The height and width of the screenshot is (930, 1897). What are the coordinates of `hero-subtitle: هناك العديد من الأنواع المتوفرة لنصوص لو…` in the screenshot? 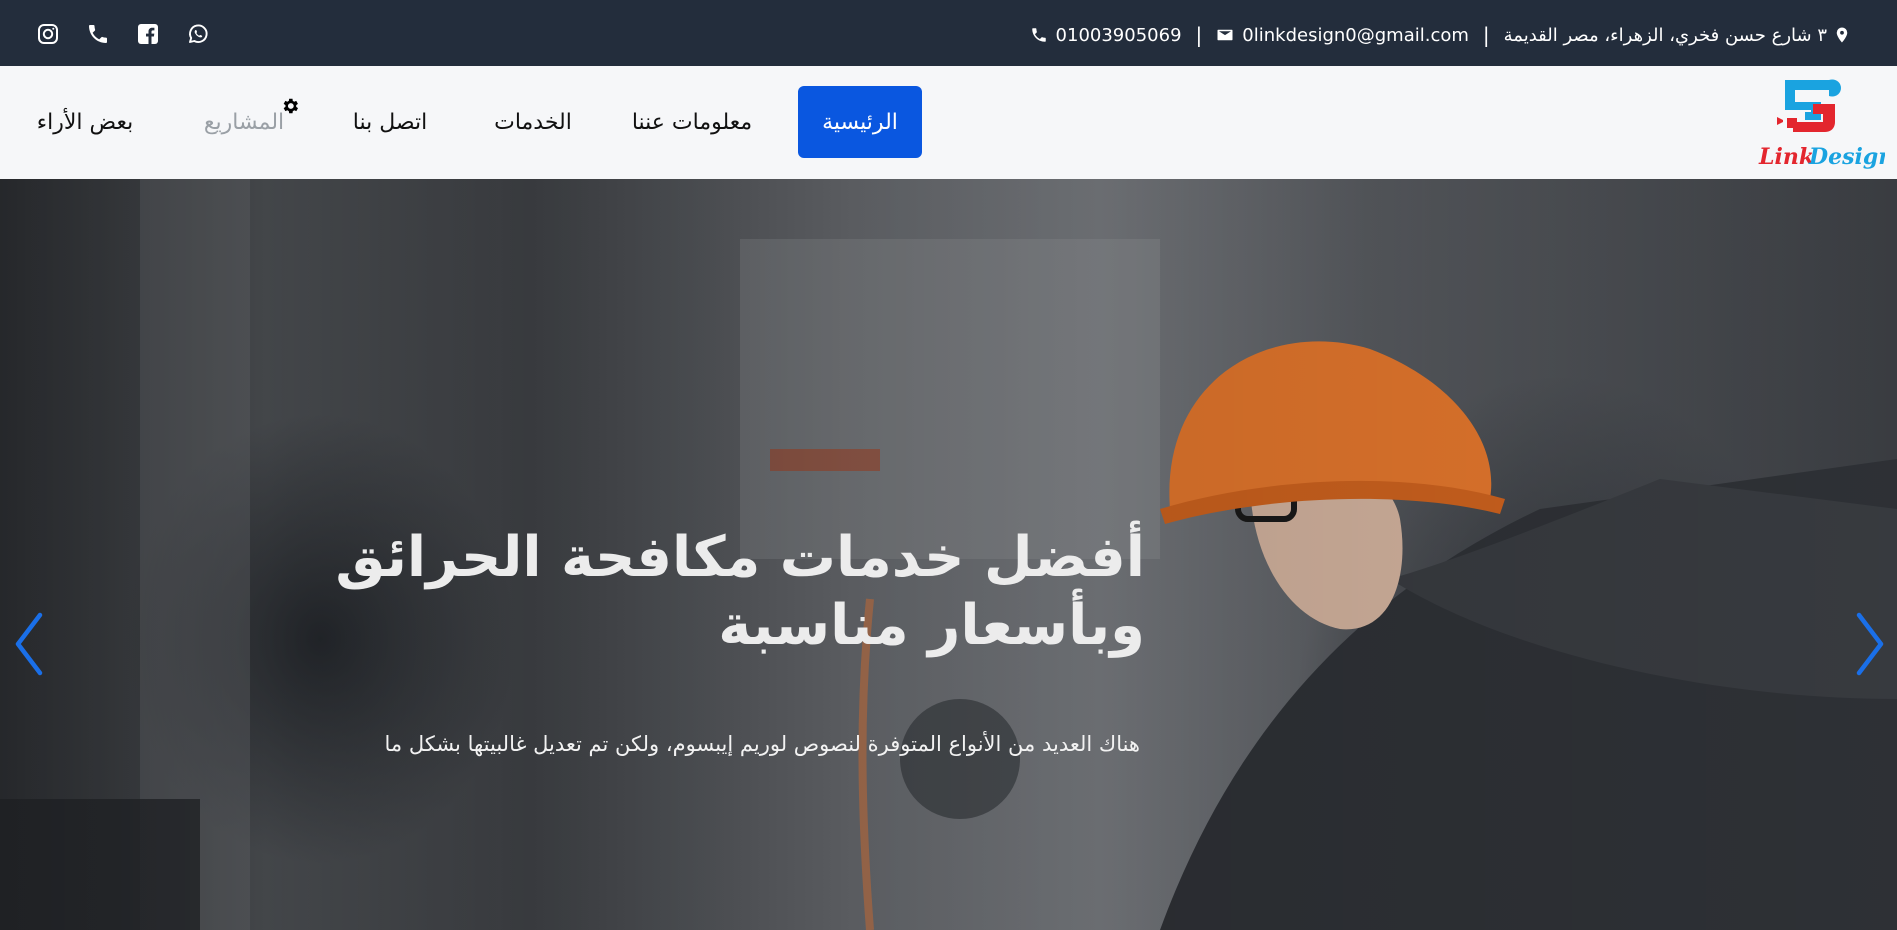 It's located at (762, 744).